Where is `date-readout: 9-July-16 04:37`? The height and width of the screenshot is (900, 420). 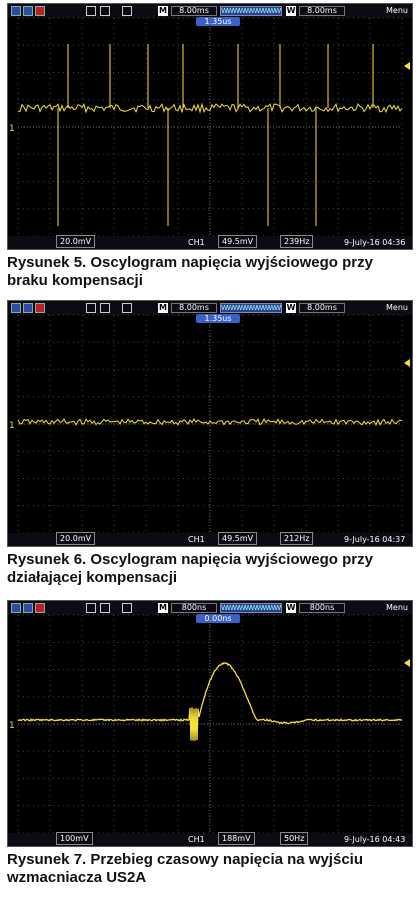 date-readout: 9-July-16 04:37 is located at coordinates (375, 539).